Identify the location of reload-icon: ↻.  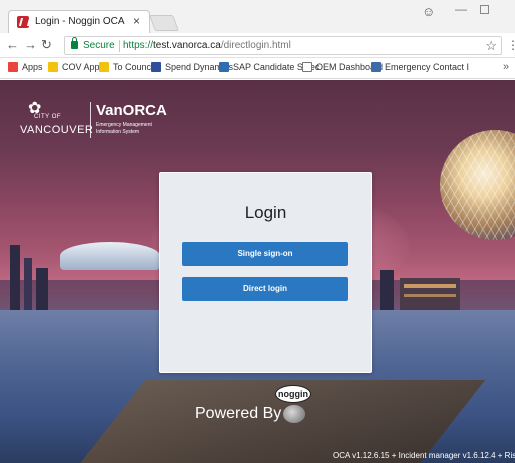
(46, 45).